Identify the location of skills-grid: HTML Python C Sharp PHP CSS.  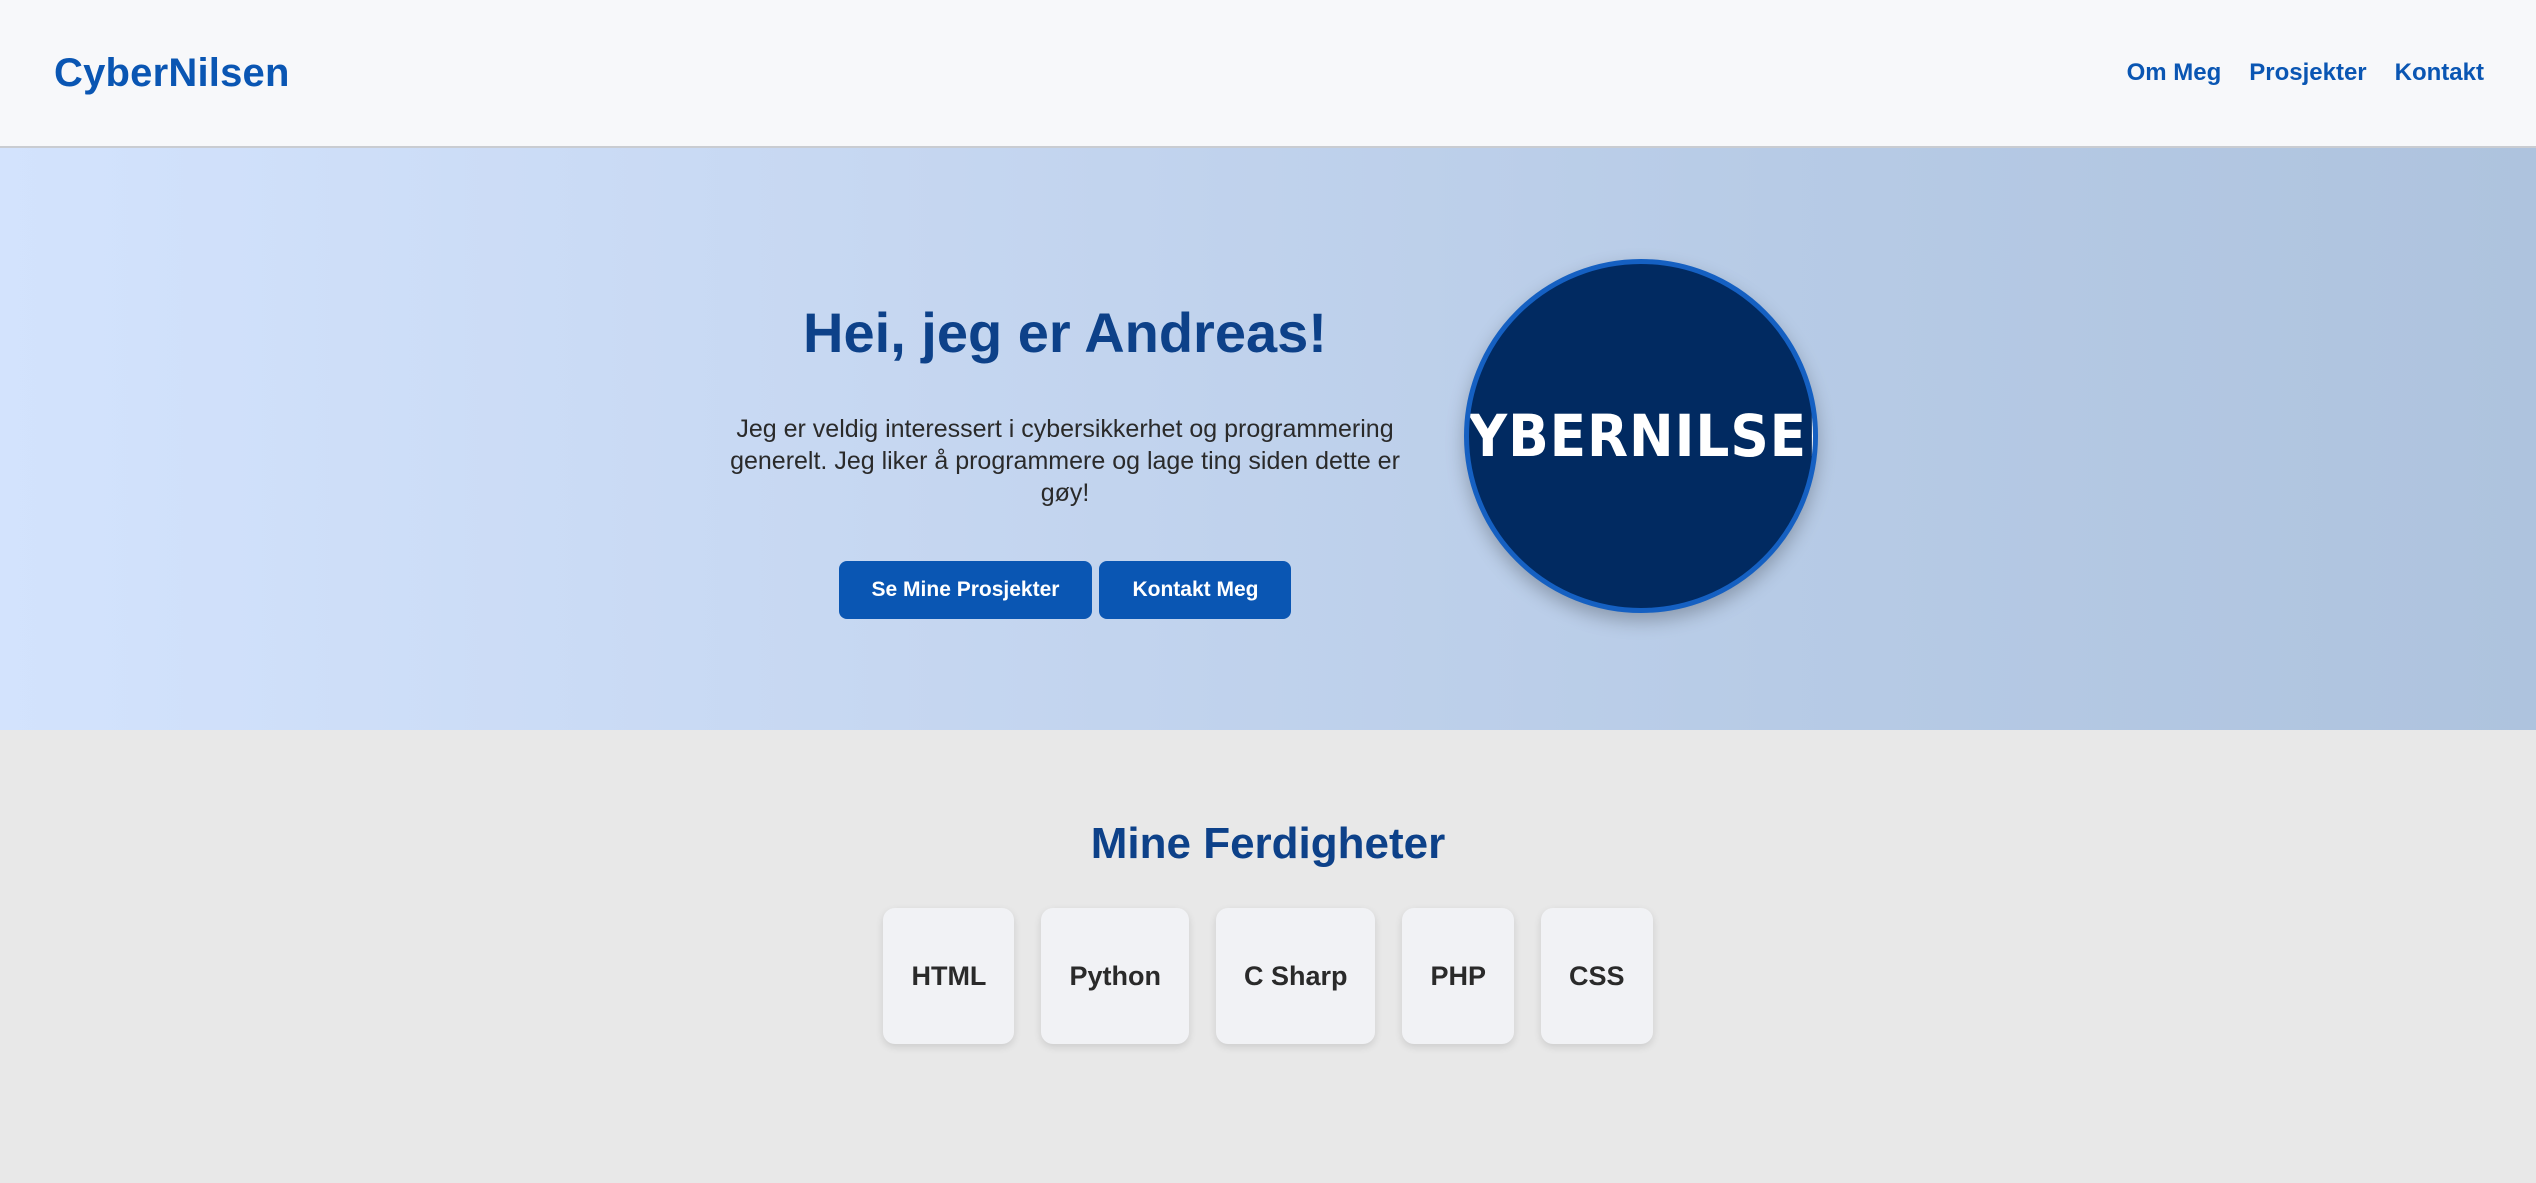
(1268, 976).